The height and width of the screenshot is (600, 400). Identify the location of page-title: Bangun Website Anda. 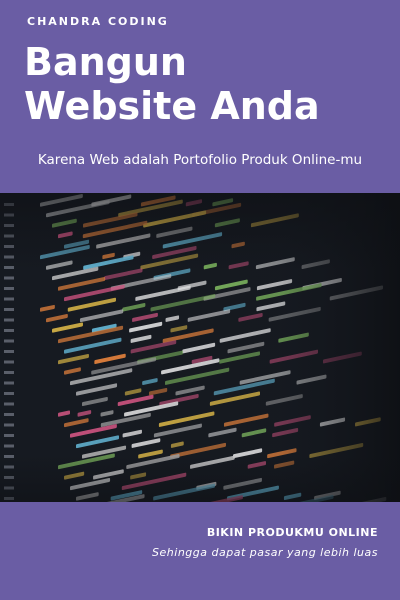
(172, 84).